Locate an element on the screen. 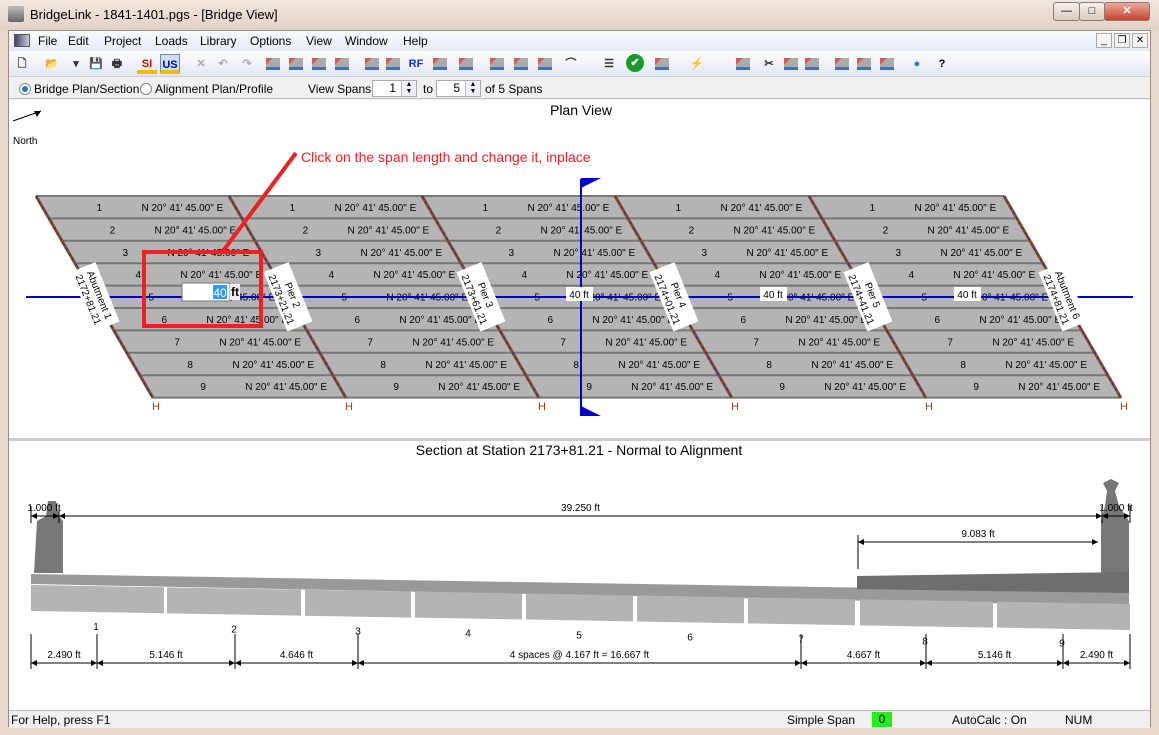  span-to-spinner: 5 ▲ ▼ is located at coordinates (458, 88).